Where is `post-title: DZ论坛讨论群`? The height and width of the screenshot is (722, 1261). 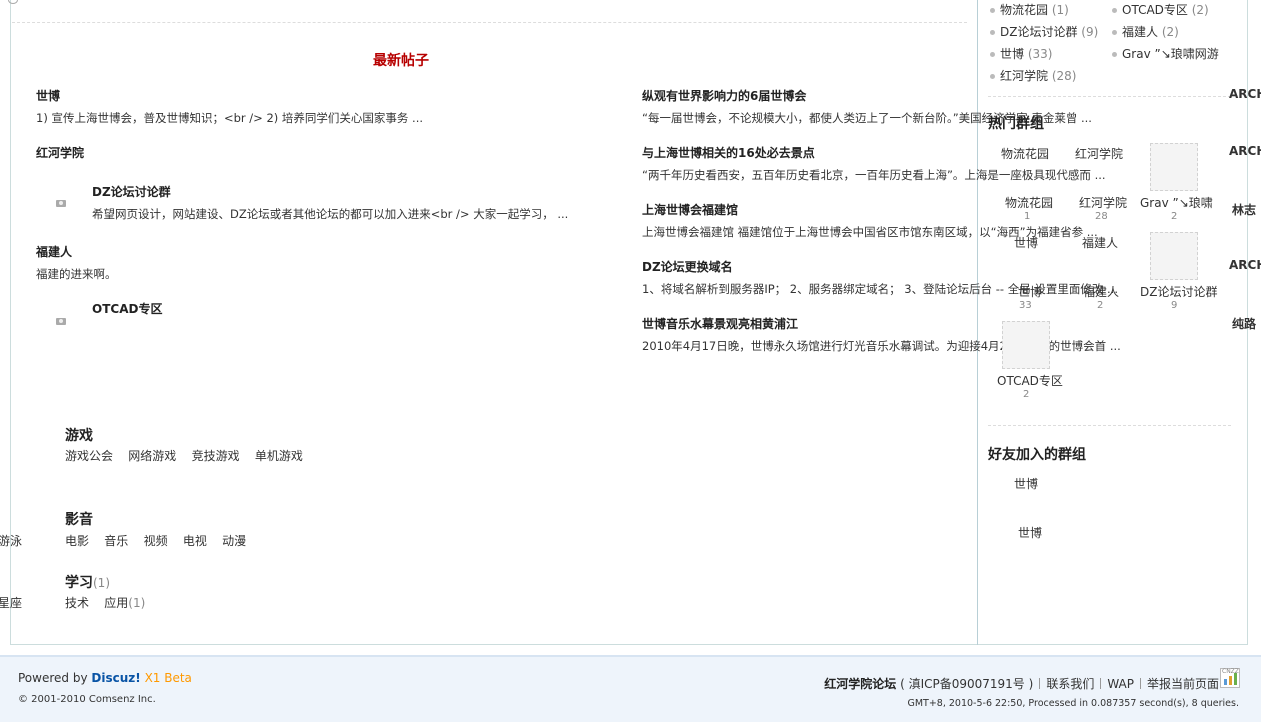
post-title: DZ论坛讨论群 is located at coordinates (131, 191).